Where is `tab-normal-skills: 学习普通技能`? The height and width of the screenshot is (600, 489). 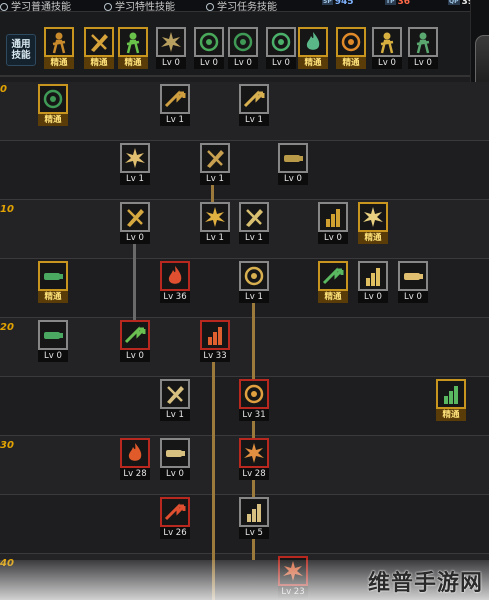
tab-normal-skills: 学习普通技能 is located at coordinates (35, 5).